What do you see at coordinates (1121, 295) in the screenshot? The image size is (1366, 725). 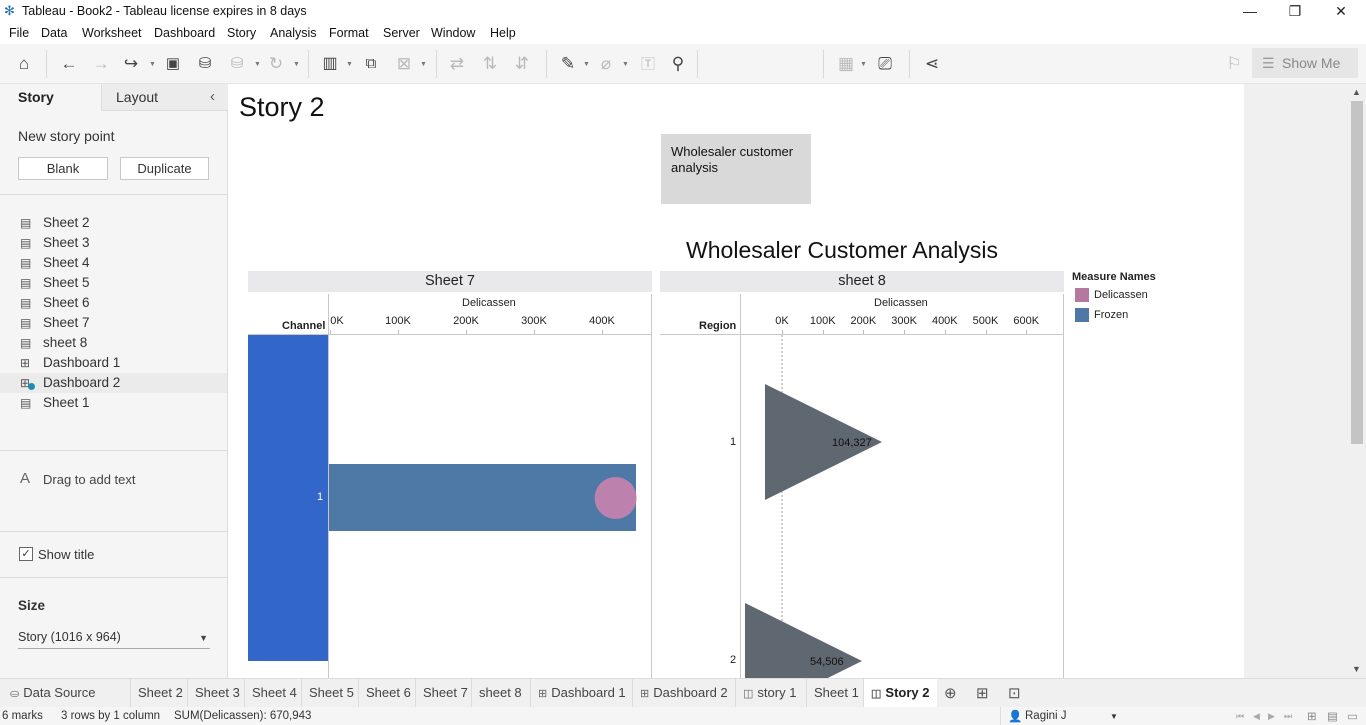 I see `legend-label-delicassen: Delicassen` at bounding box center [1121, 295].